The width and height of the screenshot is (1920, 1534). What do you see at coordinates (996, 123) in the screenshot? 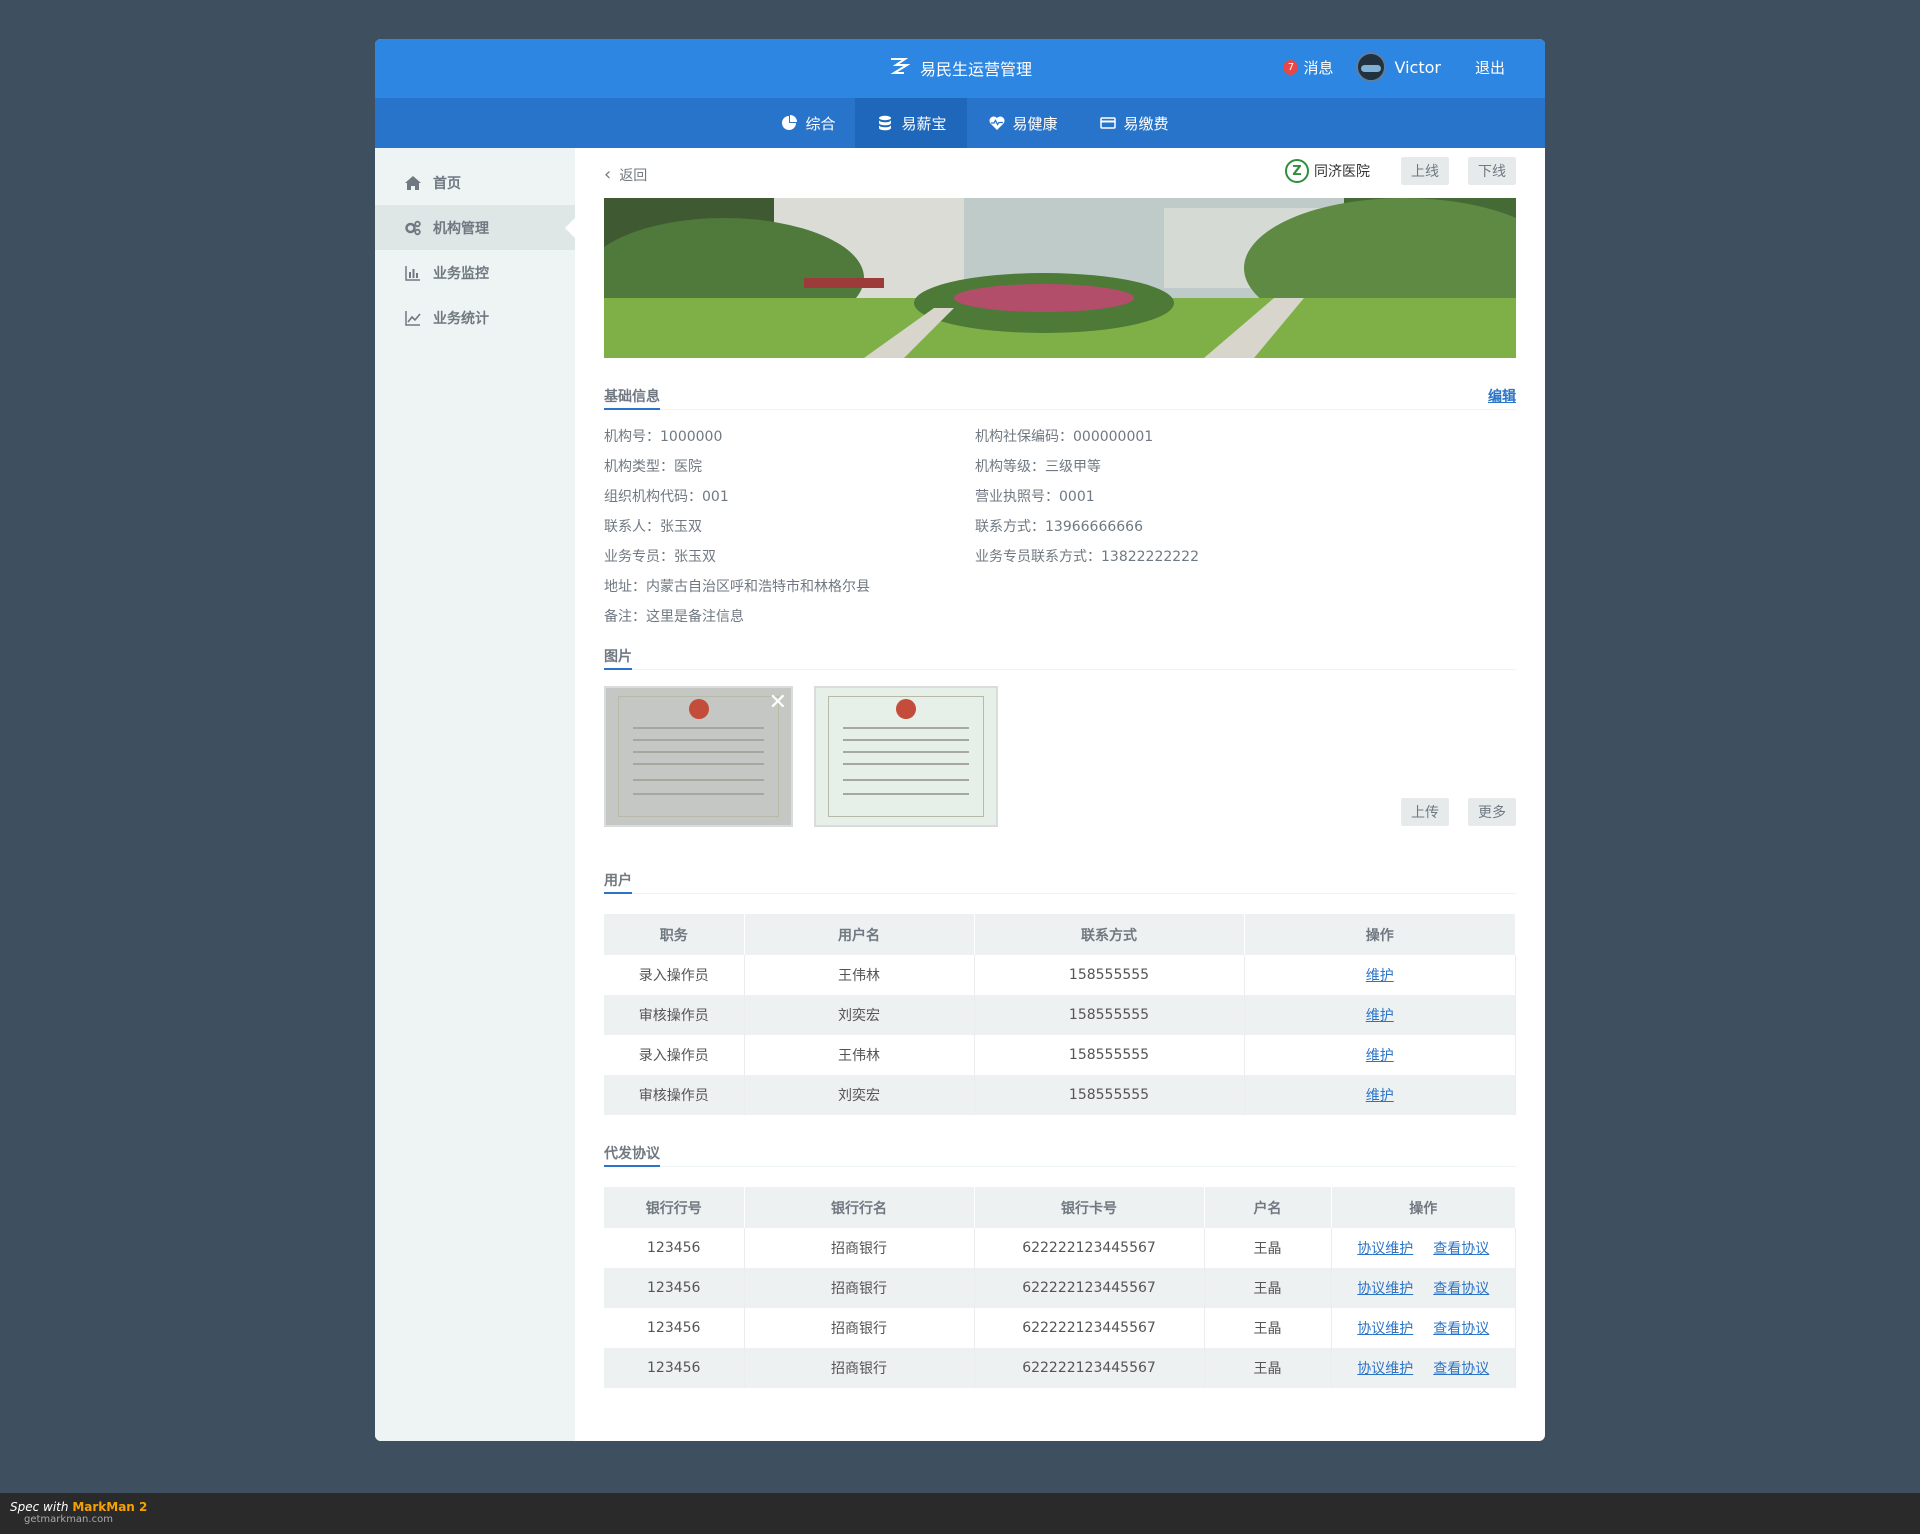
I see `heart-pulse-icon` at bounding box center [996, 123].